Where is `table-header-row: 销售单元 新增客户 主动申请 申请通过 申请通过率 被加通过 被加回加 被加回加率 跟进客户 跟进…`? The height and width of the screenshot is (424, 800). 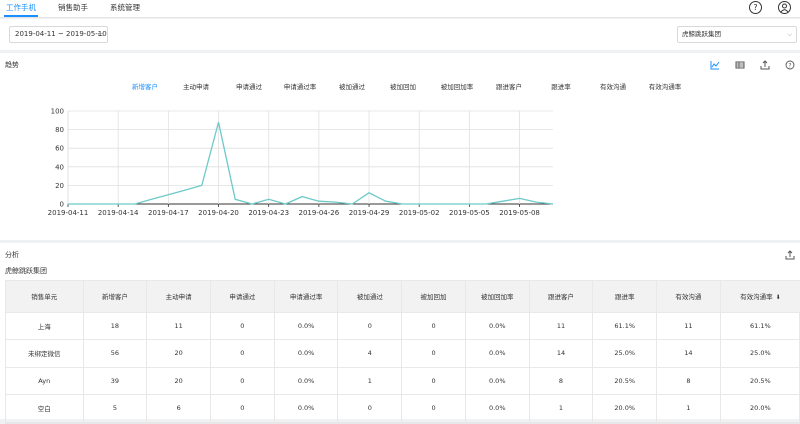 table-header-row: 销售单元 新增客户 主动申请 申请通过 申请通过率 被加通过 被加回加 被加回加率 跟进客户 跟进… is located at coordinates (403, 297).